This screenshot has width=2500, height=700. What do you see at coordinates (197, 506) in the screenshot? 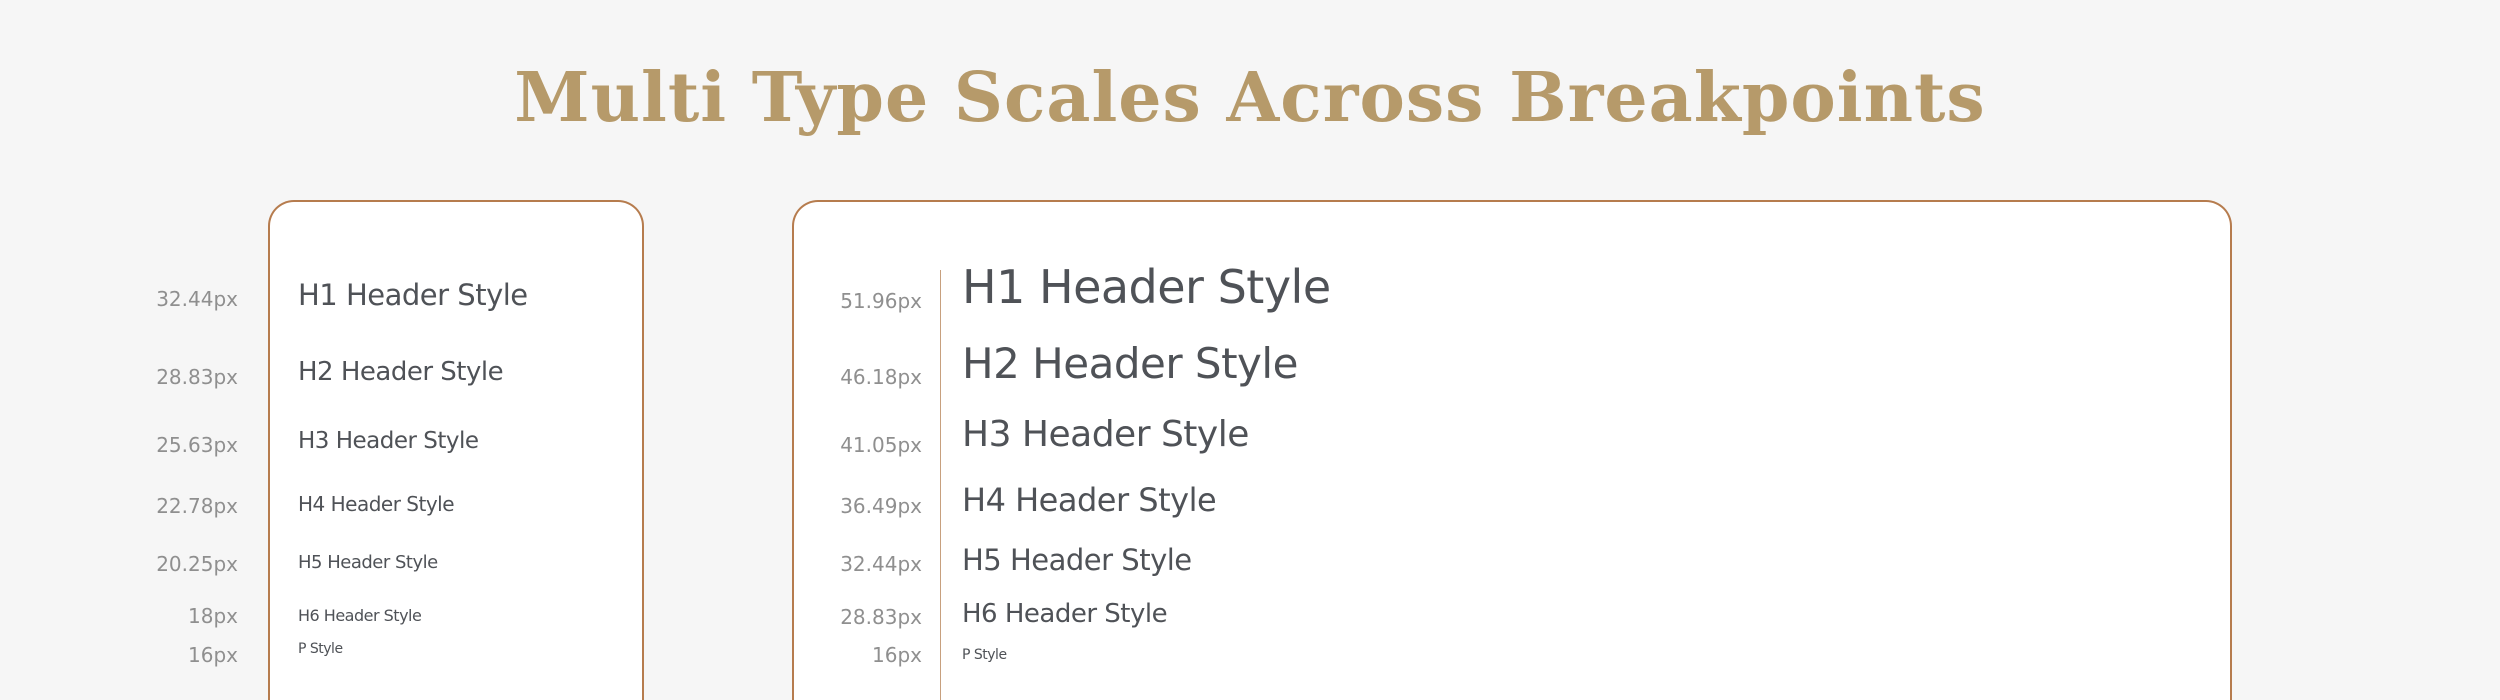
I see `mobile-h4-size: 22.78px` at bounding box center [197, 506].